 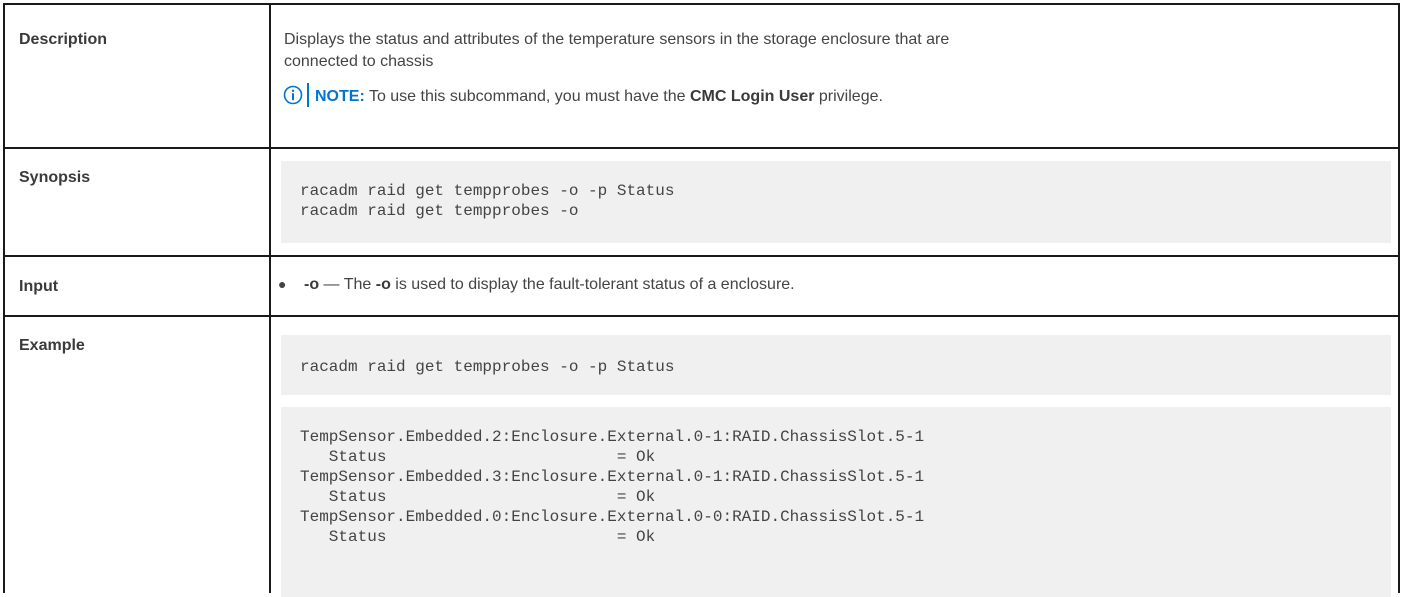 I want to click on description-label: Description, so click(x=63, y=39).